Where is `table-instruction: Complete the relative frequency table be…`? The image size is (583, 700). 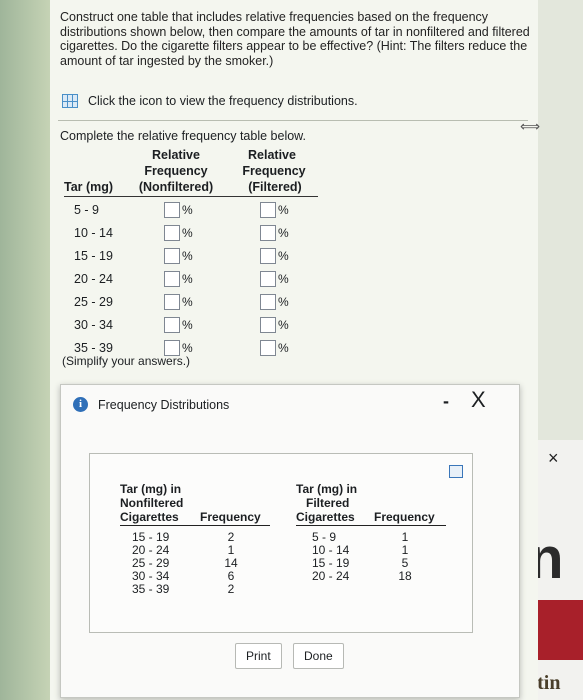 table-instruction: Complete the relative frequency table be… is located at coordinates (183, 136).